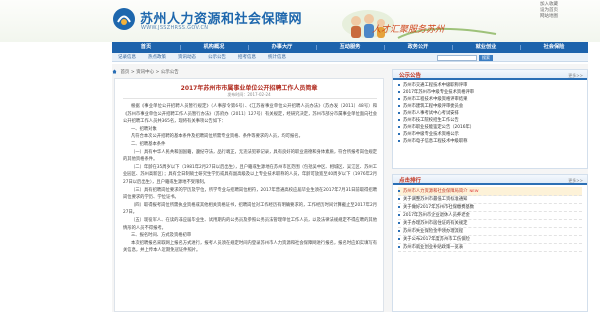 Image resolution: width=600 pixels, height=312 pixels. Describe the element at coordinates (490, 106) in the screenshot. I see `list-item: 苏州市建筑工程中级评审委员会` at that location.